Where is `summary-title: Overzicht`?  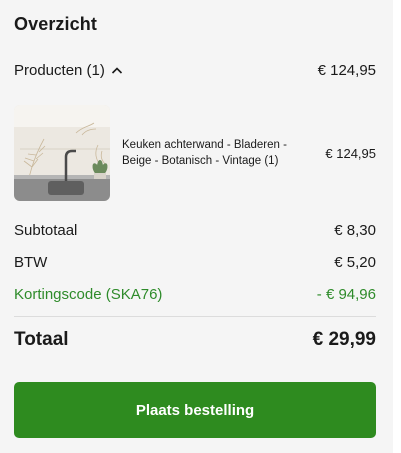 summary-title: Overzicht is located at coordinates (55, 24).